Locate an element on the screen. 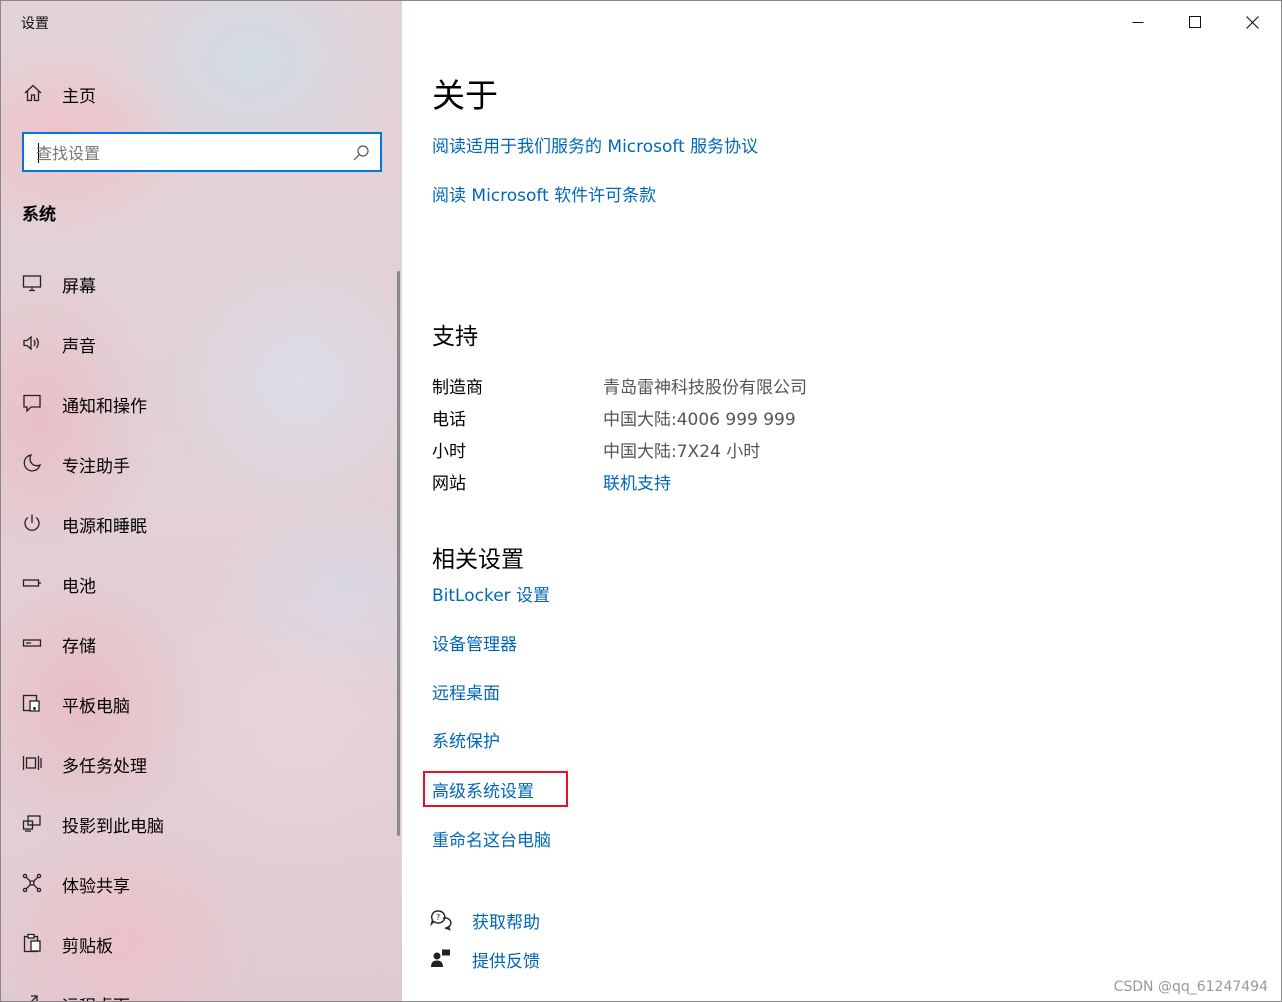  sidebar-item-label: 平板电脑 is located at coordinates (96, 707).